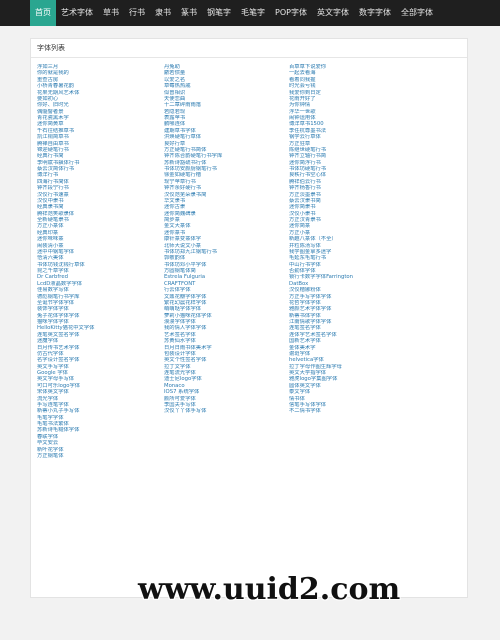 This screenshot has width=500, height=640. I want to click on nav-item-5: 隶书, so click(163, 13).